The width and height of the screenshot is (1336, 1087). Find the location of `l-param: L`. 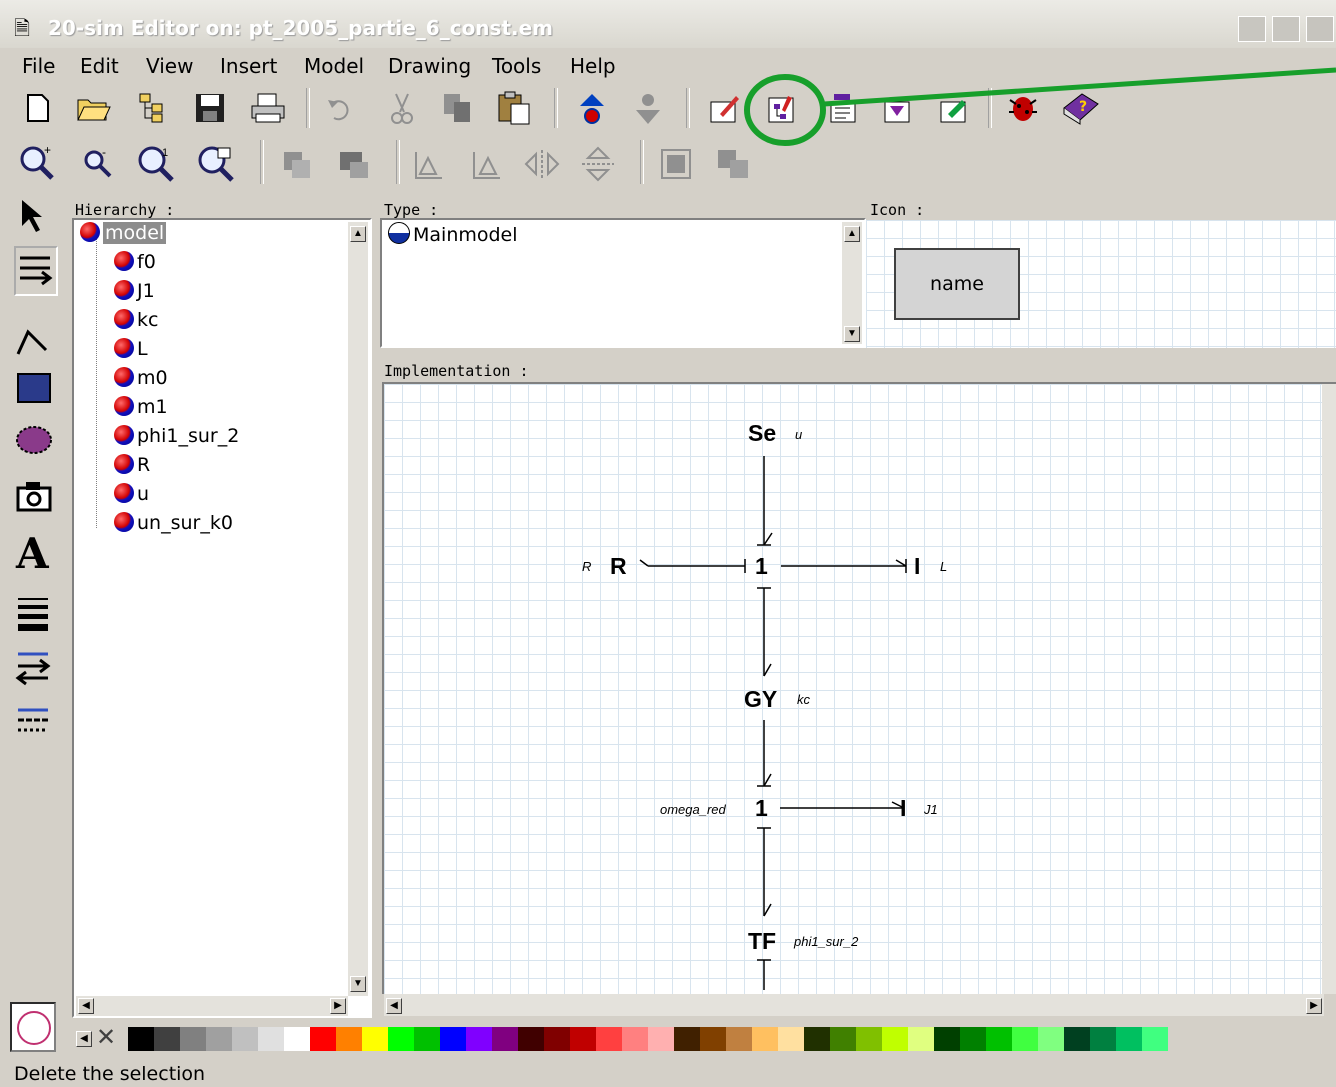

l-param: L is located at coordinates (944, 566).